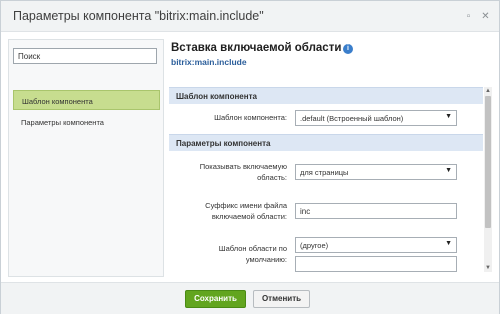 The width and height of the screenshot is (500, 314). I want to click on component-id: bitrix:main.include, so click(209, 62).